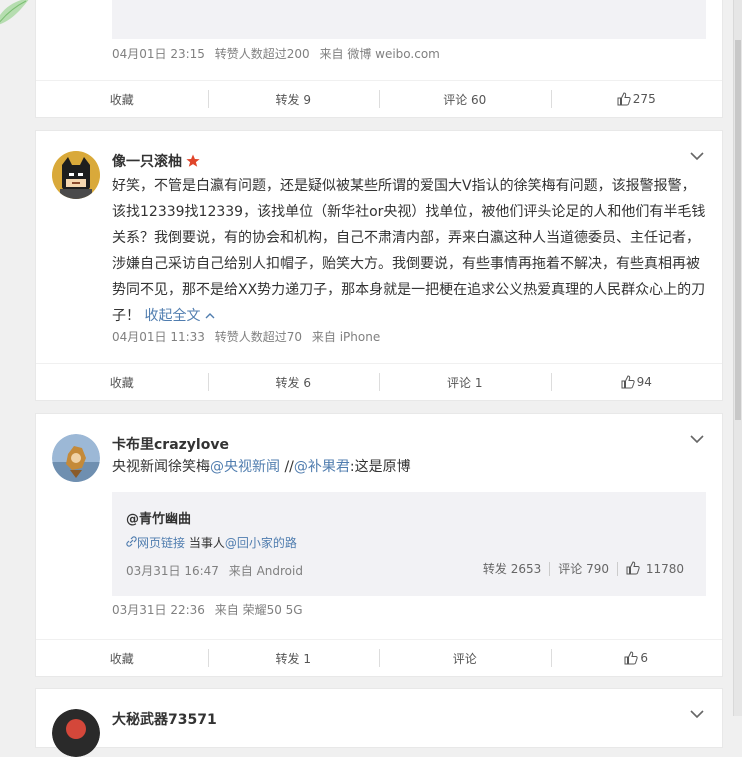 This screenshot has height=757, width=742. I want to click on username-text: 大秘武器73571, so click(164, 719).